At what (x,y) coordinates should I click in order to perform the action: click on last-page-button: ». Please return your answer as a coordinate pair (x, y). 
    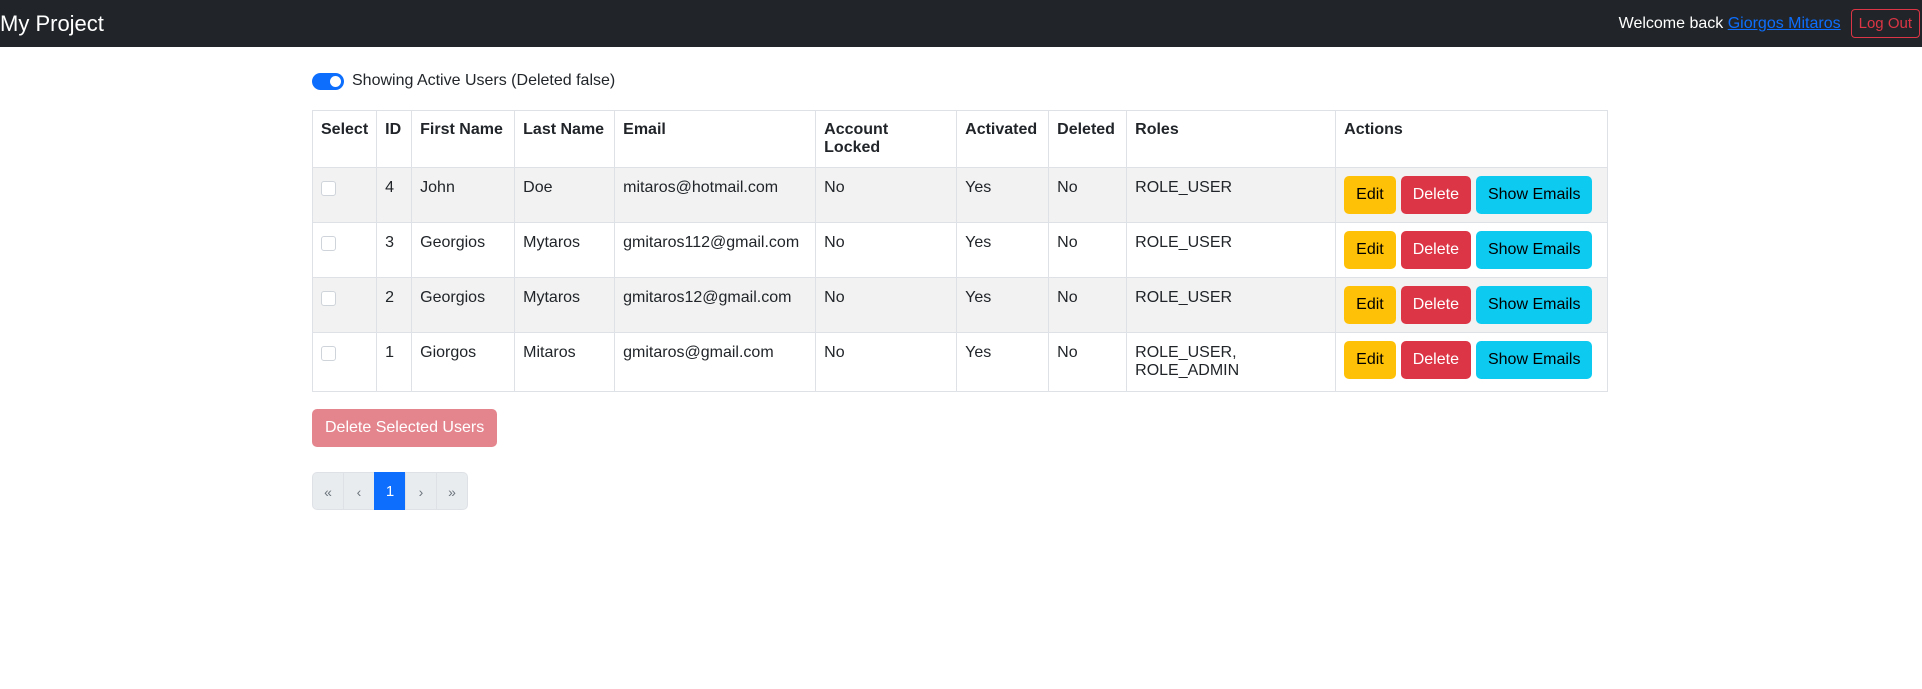
    Looking at the image, I should click on (452, 491).